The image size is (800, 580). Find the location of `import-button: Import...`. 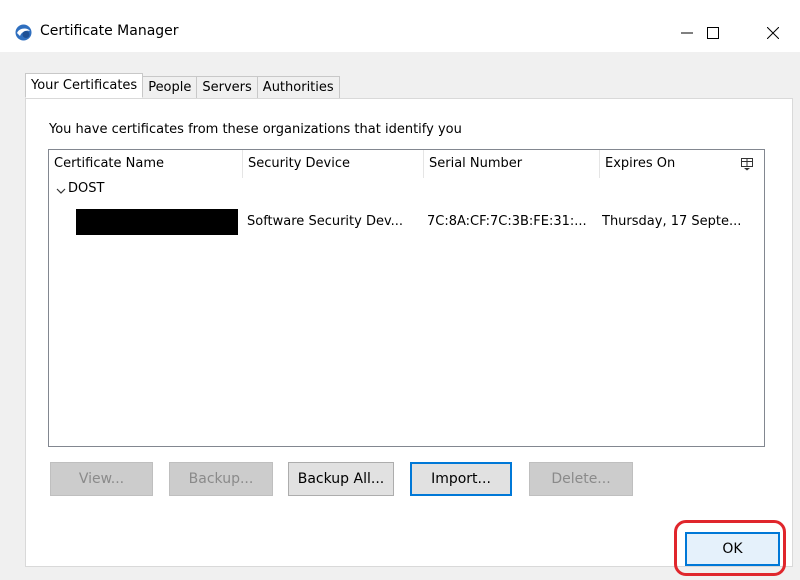

import-button: Import... is located at coordinates (461, 479).